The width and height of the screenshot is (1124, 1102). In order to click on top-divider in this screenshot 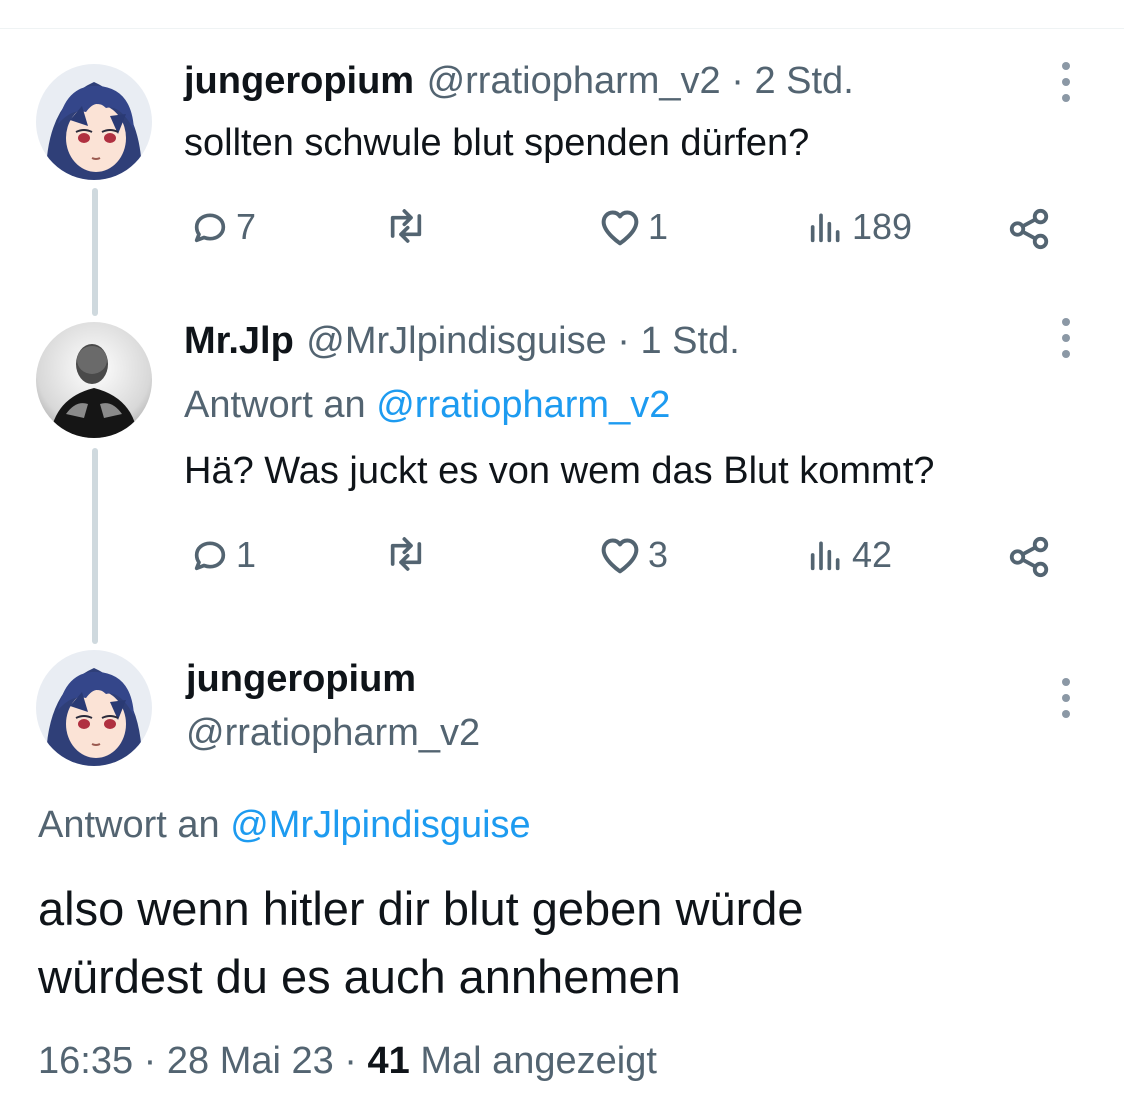, I will do `click(562, 28)`.